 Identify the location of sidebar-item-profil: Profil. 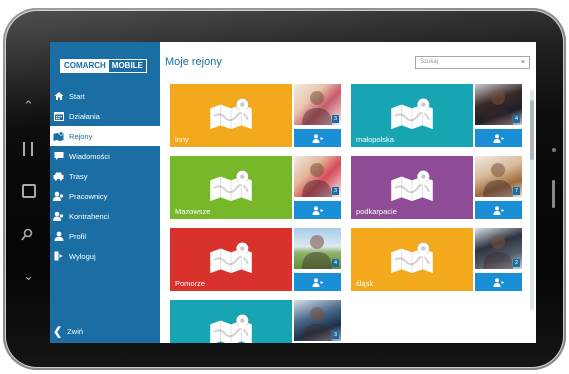
(105, 236).